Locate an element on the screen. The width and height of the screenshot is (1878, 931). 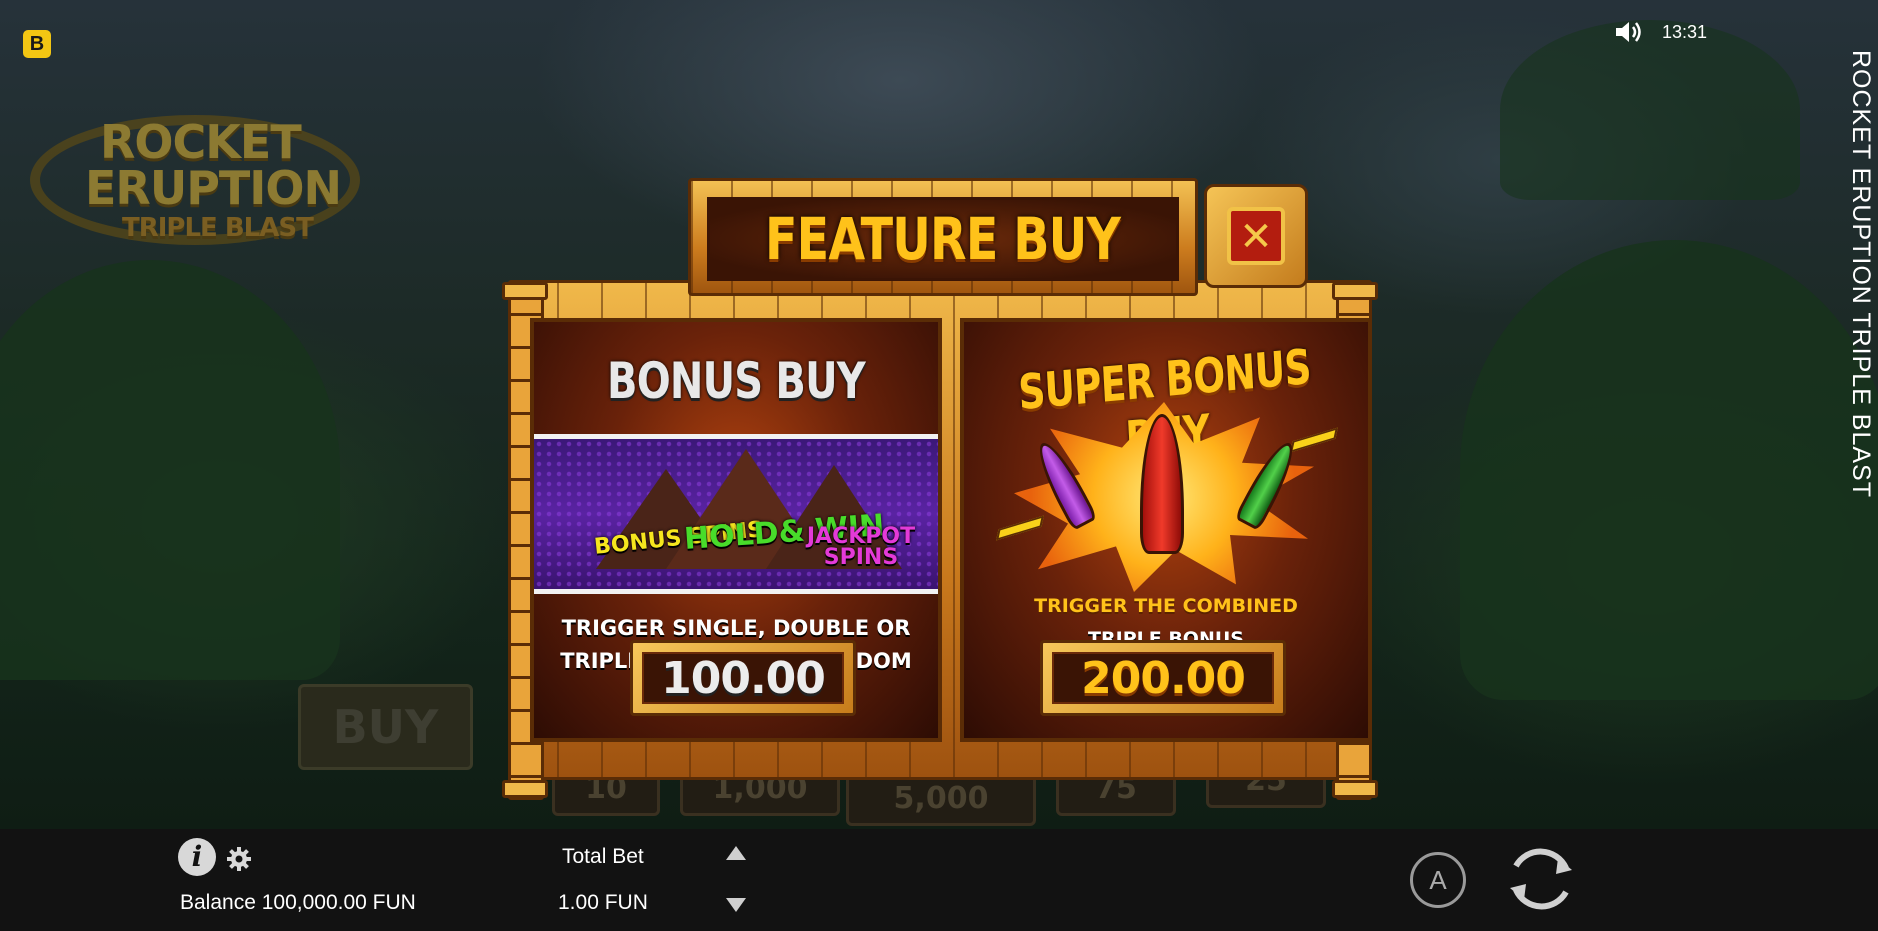
info-icon: i is located at coordinates (197, 857).